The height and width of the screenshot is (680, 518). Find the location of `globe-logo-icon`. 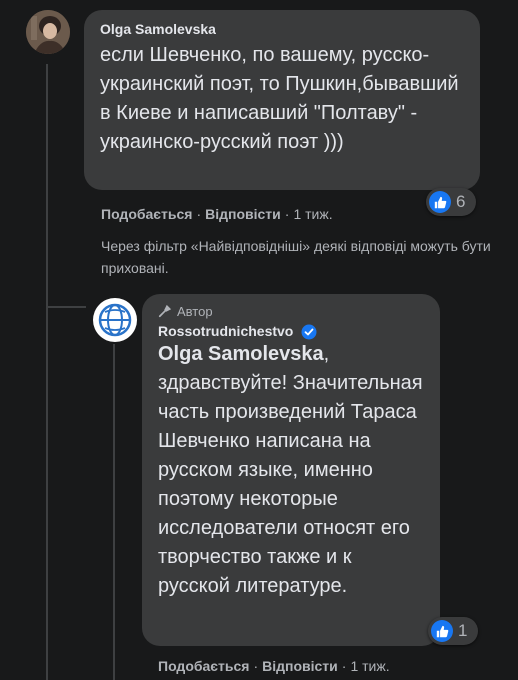

globe-logo-icon is located at coordinates (115, 320).